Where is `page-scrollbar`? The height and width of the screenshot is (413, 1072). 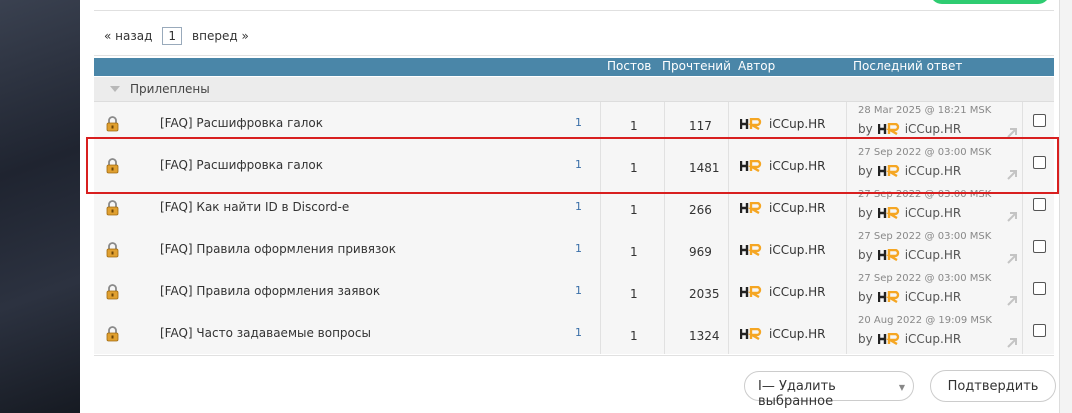
page-scrollbar is located at coordinates (1065, 206).